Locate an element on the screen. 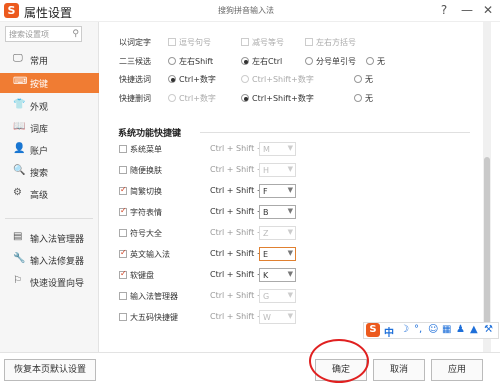 This screenshot has height=386, width=500. close-button: ✕ is located at coordinates (488, 10).